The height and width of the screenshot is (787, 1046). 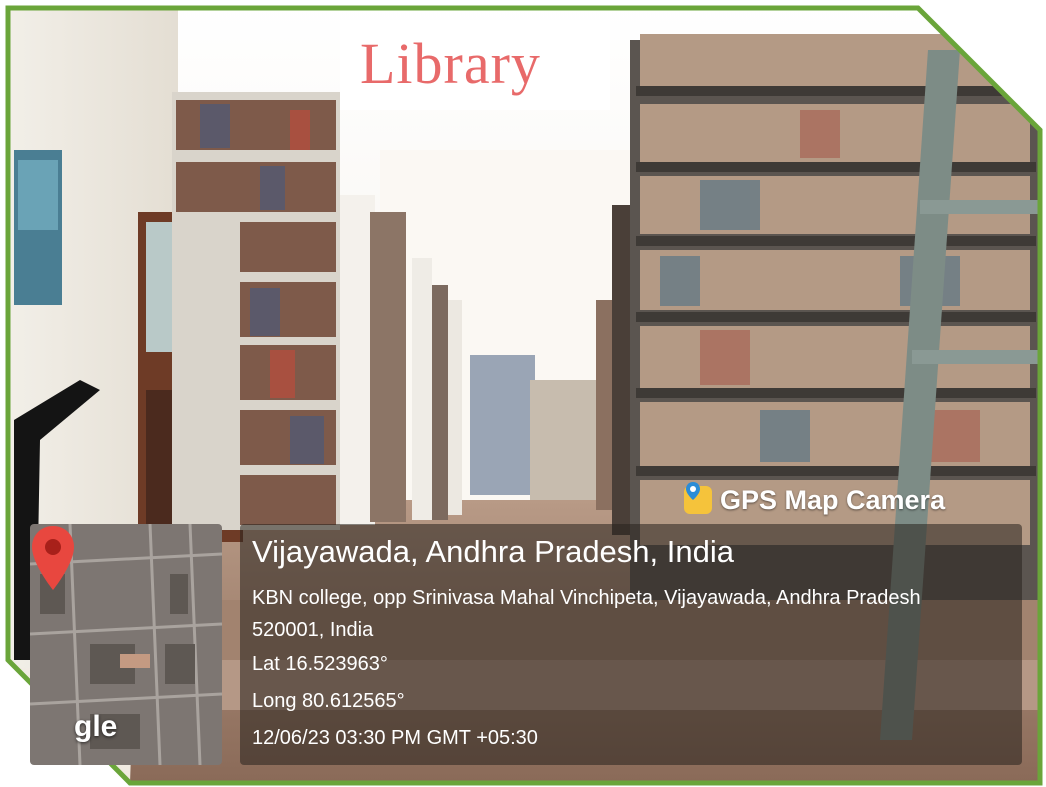 I want to click on timestamp: 12/06/23 03:30 PM GMT +05:30, so click(x=395, y=738).